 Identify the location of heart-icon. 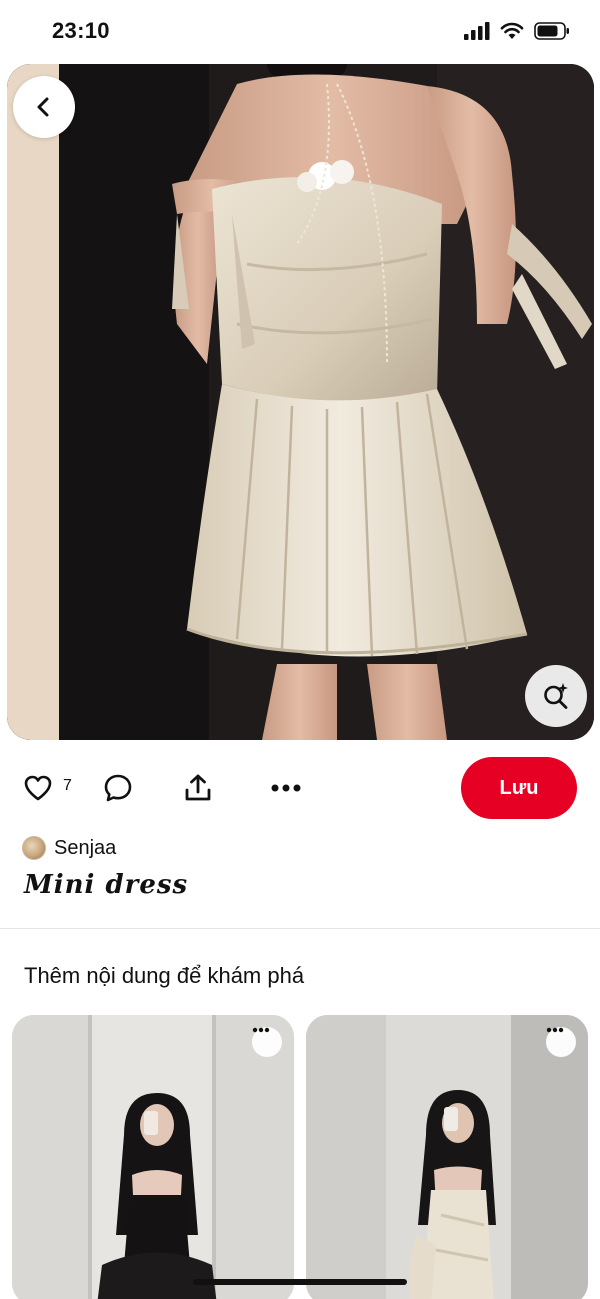
(38, 788).